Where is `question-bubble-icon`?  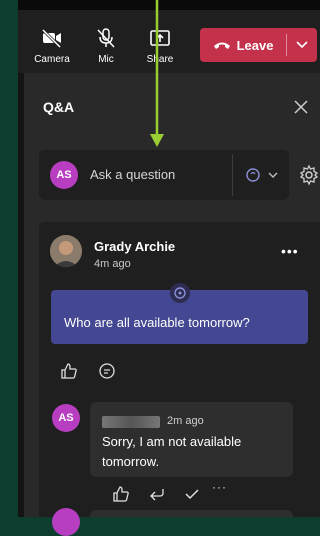 question-bubble-icon is located at coordinates (180, 293).